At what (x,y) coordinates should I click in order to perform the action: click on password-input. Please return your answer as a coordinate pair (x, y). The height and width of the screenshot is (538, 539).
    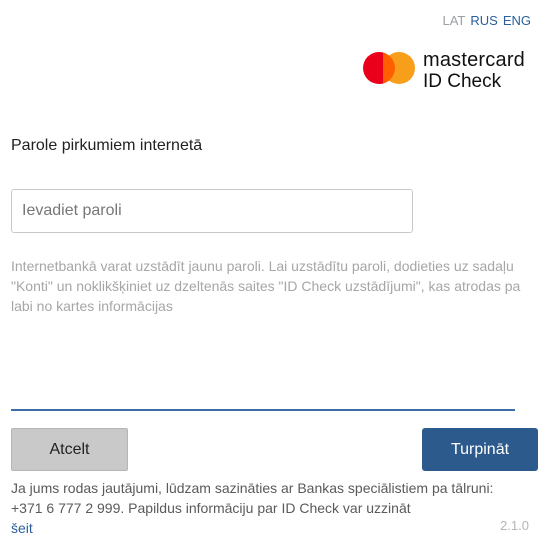
    Looking at the image, I should click on (212, 211).